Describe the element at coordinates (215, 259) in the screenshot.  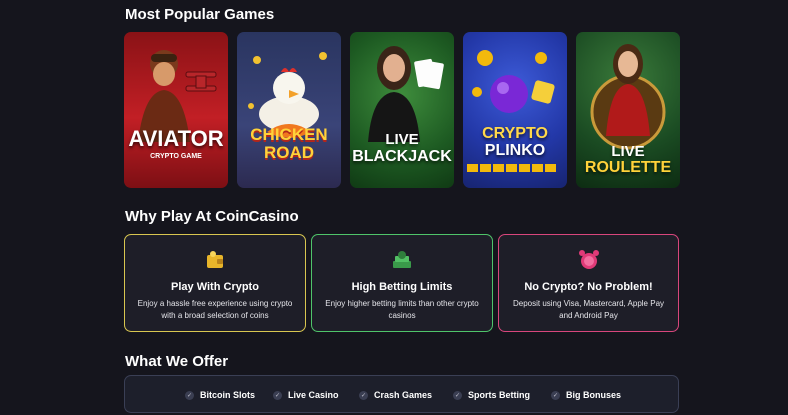
I see `wallet-icon` at that location.